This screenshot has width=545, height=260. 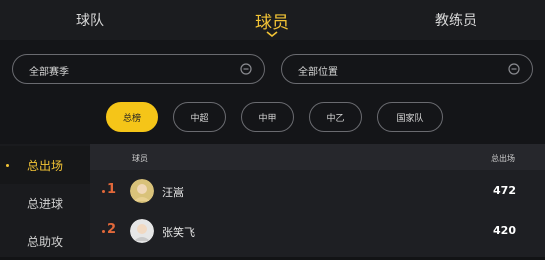 I want to click on rank-number: 1, so click(x=112, y=189).